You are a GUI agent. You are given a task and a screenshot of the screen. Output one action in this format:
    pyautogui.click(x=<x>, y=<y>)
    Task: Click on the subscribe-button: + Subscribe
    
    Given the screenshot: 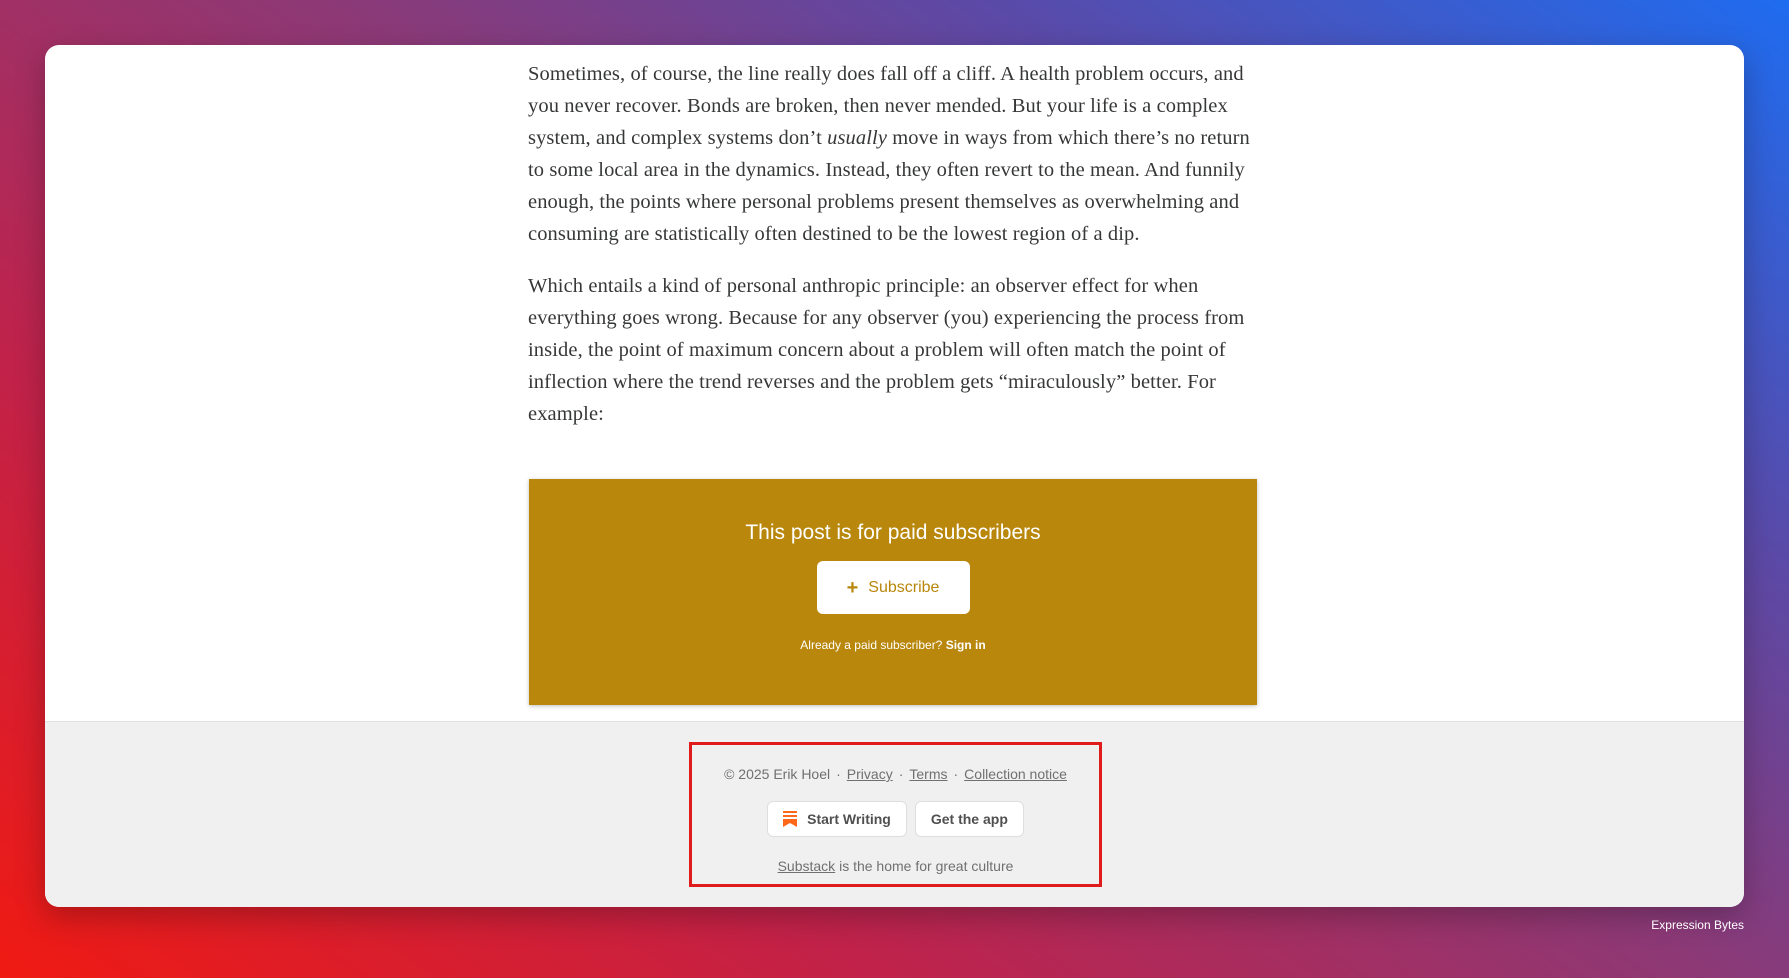 What is the action you would take?
    pyautogui.click(x=893, y=587)
    